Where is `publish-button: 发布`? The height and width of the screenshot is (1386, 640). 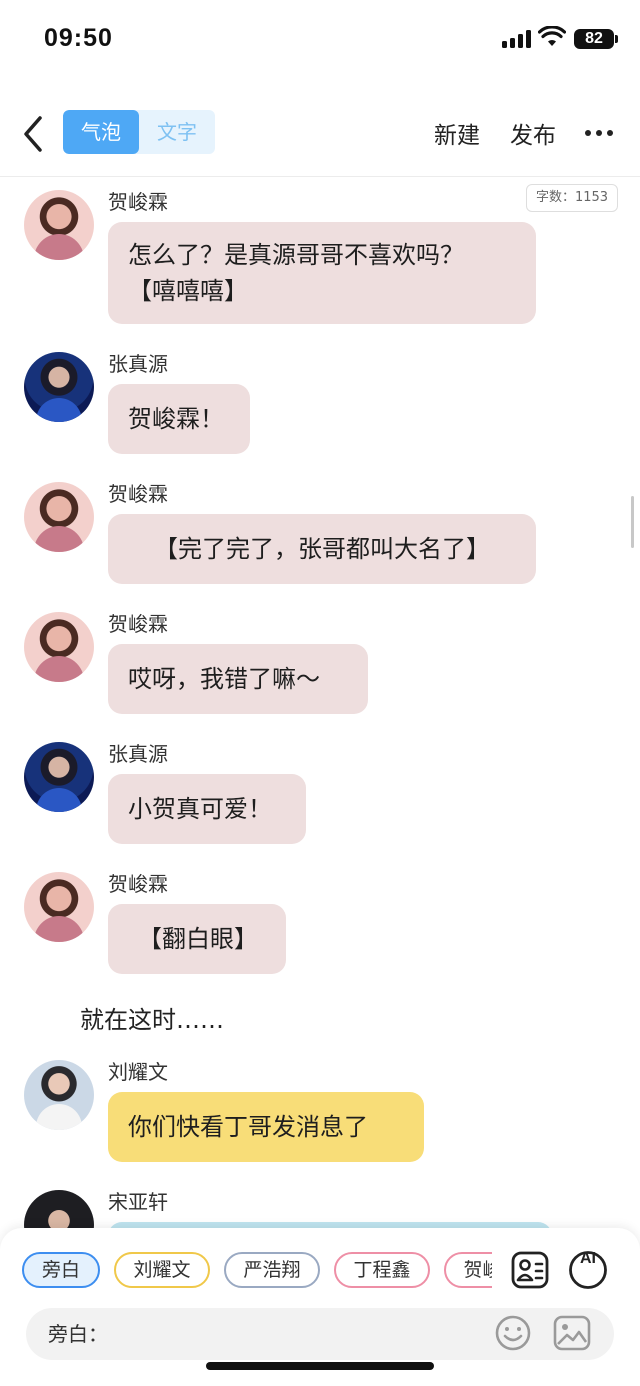
publish-button: 发布 is located at coordinates (533, 133).